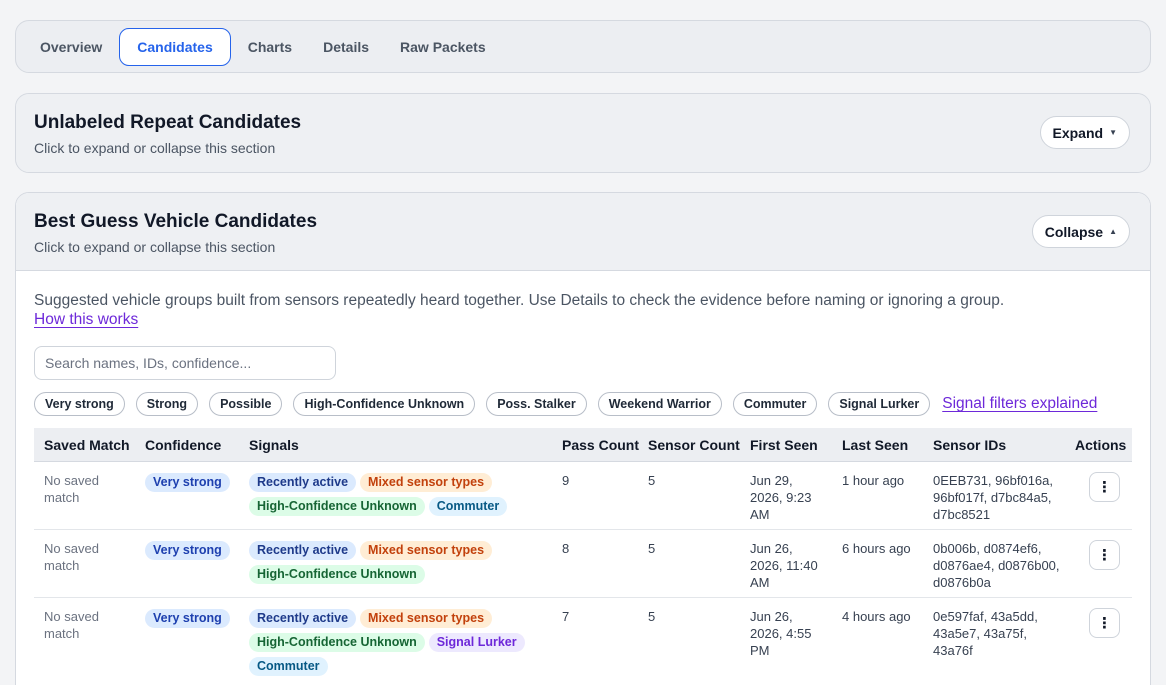  I want to click on filter-chip-weekend-warrior: Weekend Warrior, so click(659, 404).